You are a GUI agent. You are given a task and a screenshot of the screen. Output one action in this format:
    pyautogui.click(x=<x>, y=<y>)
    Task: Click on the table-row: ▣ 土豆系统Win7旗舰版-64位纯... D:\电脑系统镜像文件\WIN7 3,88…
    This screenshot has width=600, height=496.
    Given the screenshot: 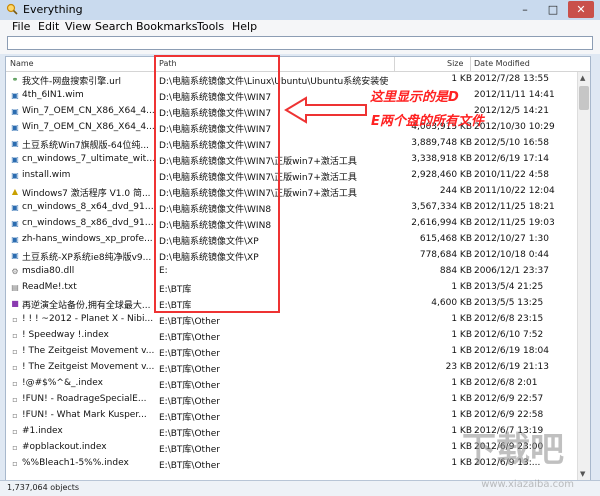 What is the action you would take?
    pyautogui.click(x=298, y=144)
    